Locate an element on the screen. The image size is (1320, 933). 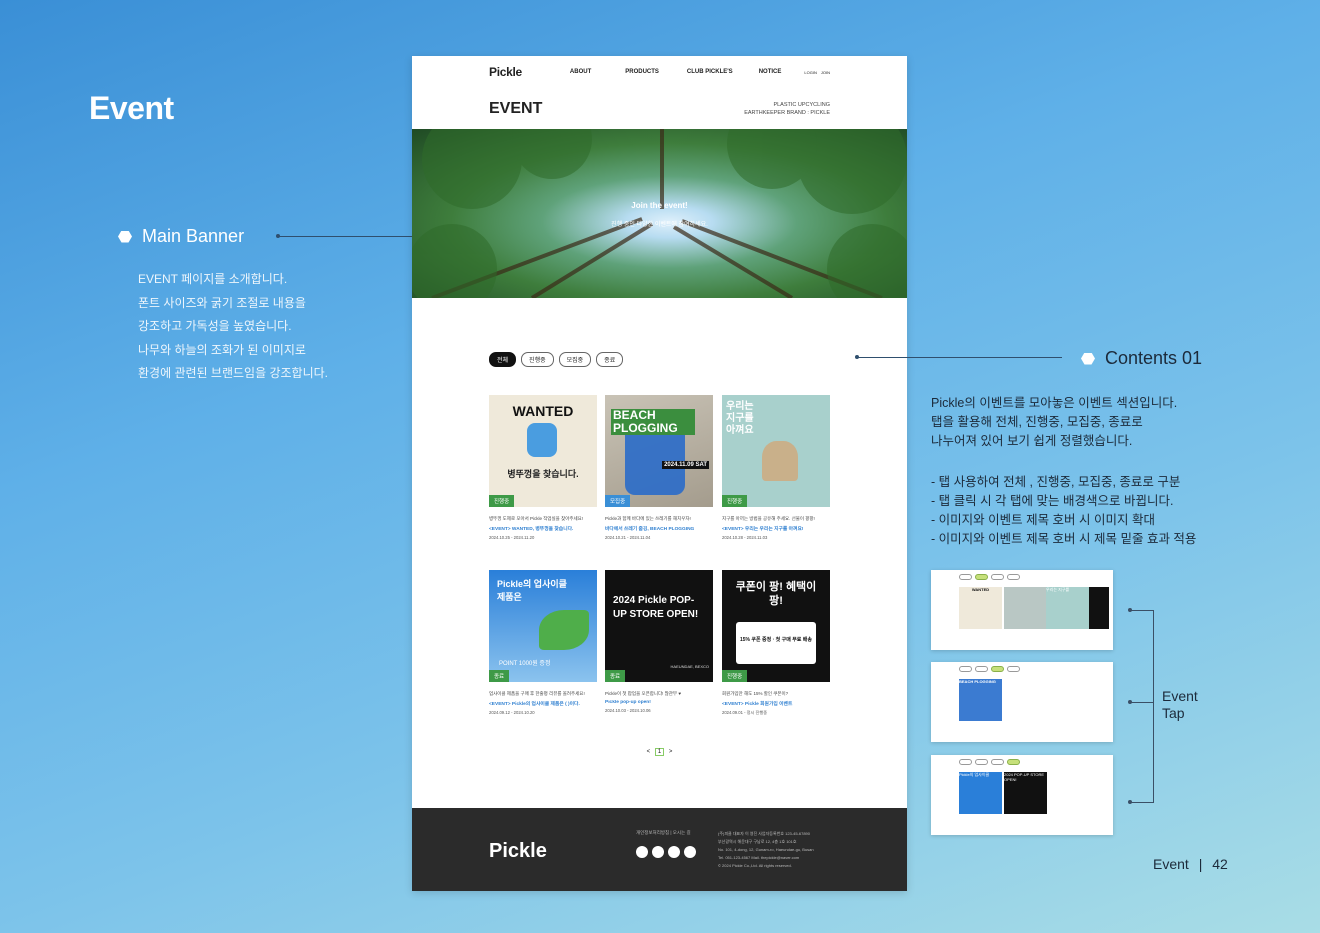
talk-icon is located at coordinates (674, 852).